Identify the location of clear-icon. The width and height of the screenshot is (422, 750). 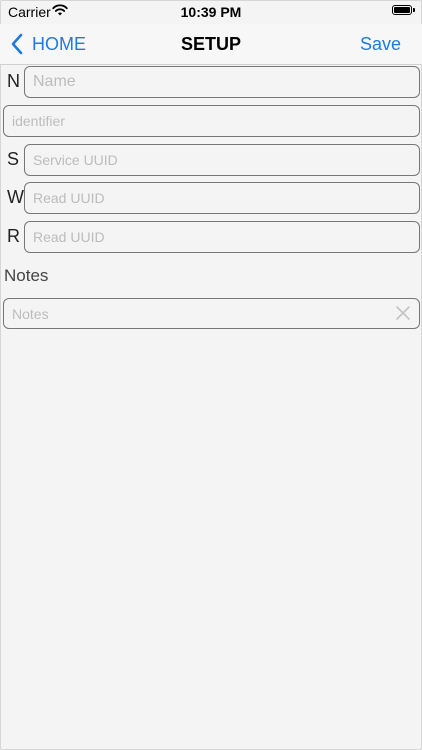
(403, 313).